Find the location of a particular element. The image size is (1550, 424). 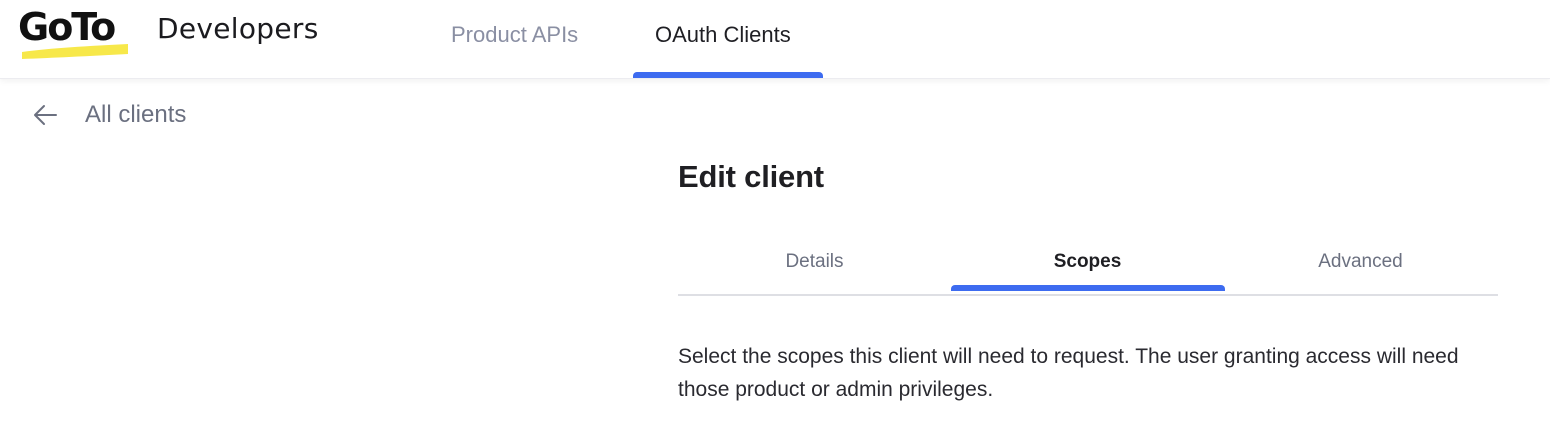

tab-scopes: Scopes is located at coordinates (1087, 262).